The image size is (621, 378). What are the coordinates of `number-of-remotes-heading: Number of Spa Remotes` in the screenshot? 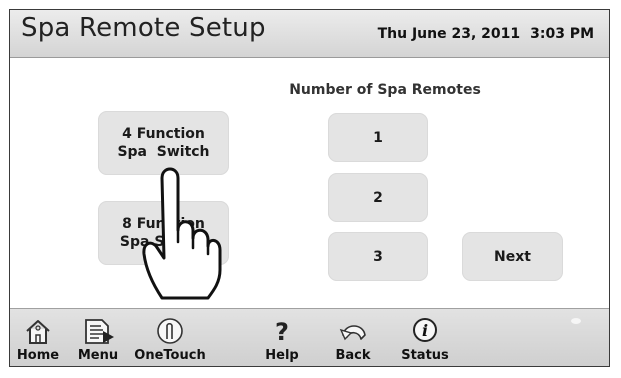 It's located at (385, 90).